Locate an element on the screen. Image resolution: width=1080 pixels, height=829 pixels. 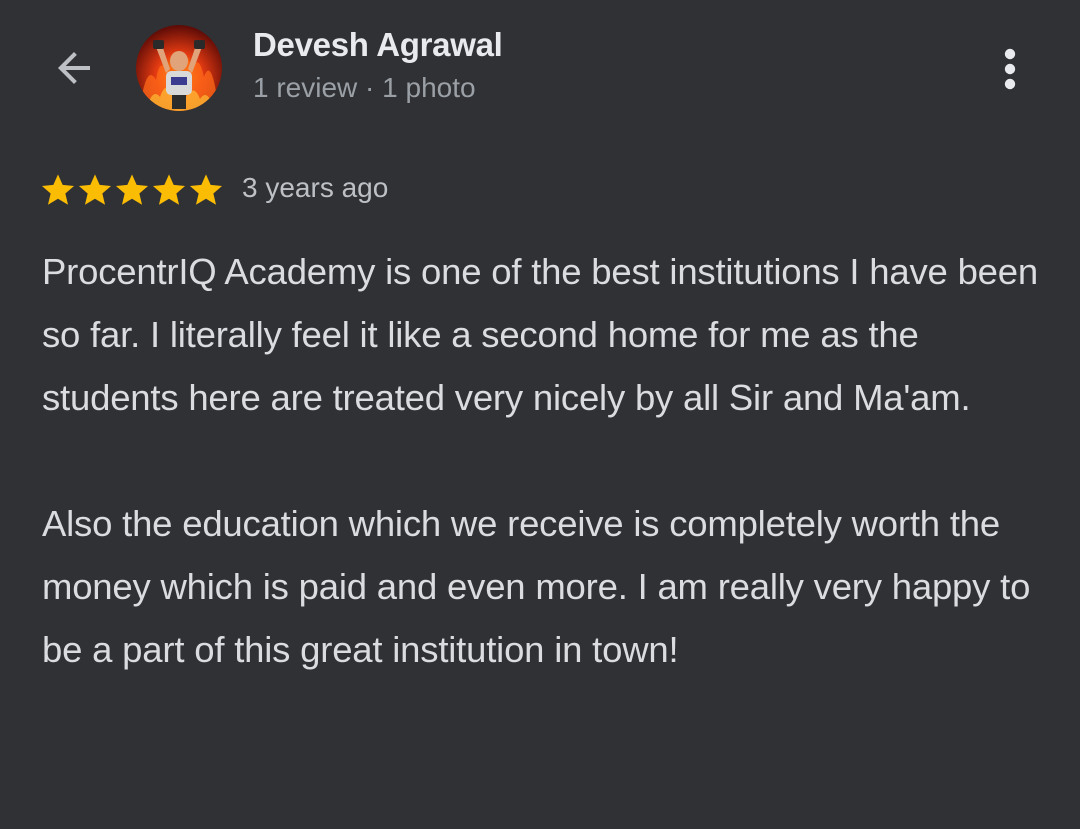
star-rating is located at coordinates (132, 190).